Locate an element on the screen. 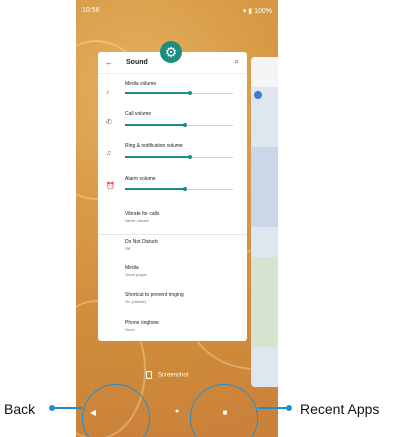  setting-title: Media volume is located at coordinates (141, 84).